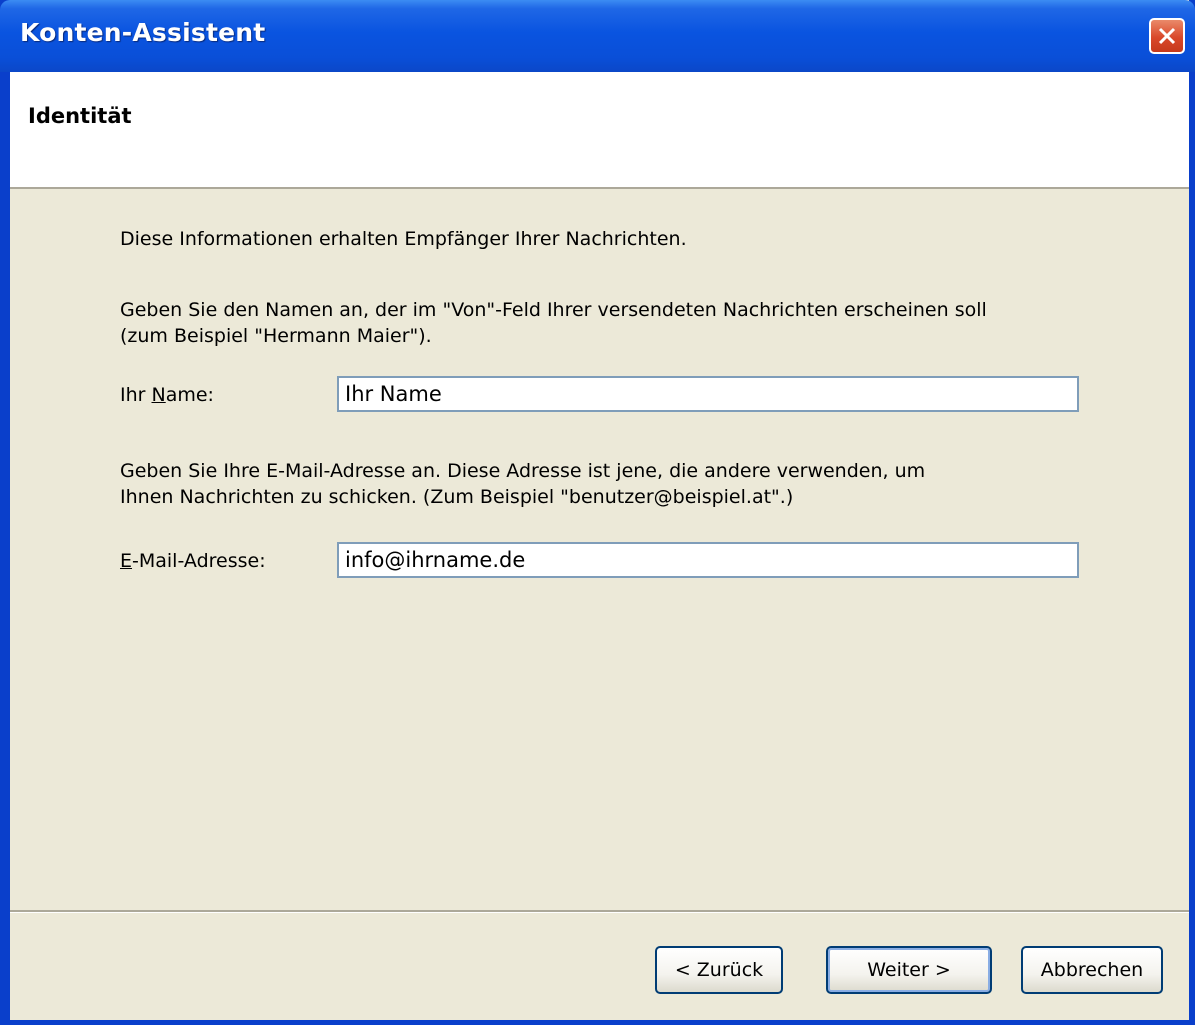 Image resolution: width=1195 pixels, height=1025 pixels. What do you see at coordinates (719, 970) in the screenshot?
I see `back-button: < Zurück` at bounding box center [719, 970].